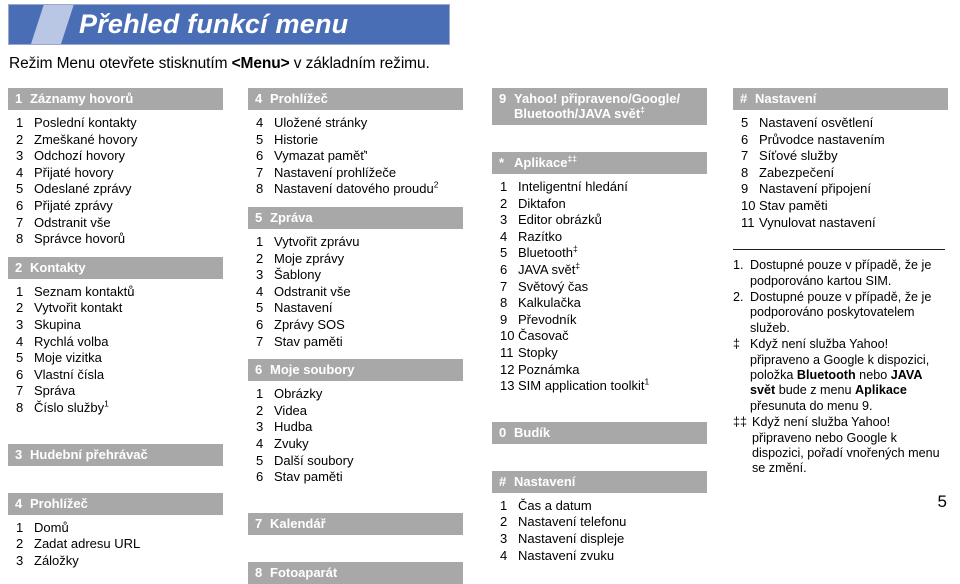 Image resolution: width=960 pixels, height=584 pixels. Describe the element at coordinates (355, 477) in the screenshot. I see `menu-item: 6 Stav paměti` at that location.